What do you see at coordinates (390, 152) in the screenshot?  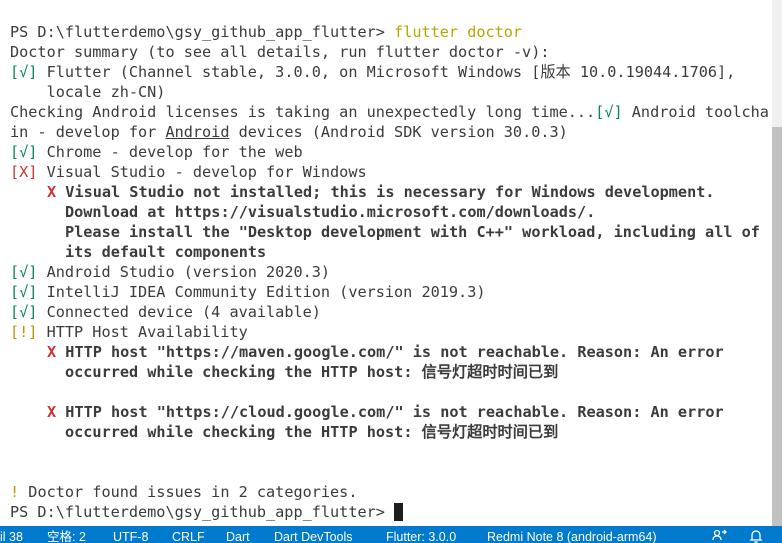 I see `terminal-line: [√] Chrome - develop for the web` at bounding box center [390, 152].